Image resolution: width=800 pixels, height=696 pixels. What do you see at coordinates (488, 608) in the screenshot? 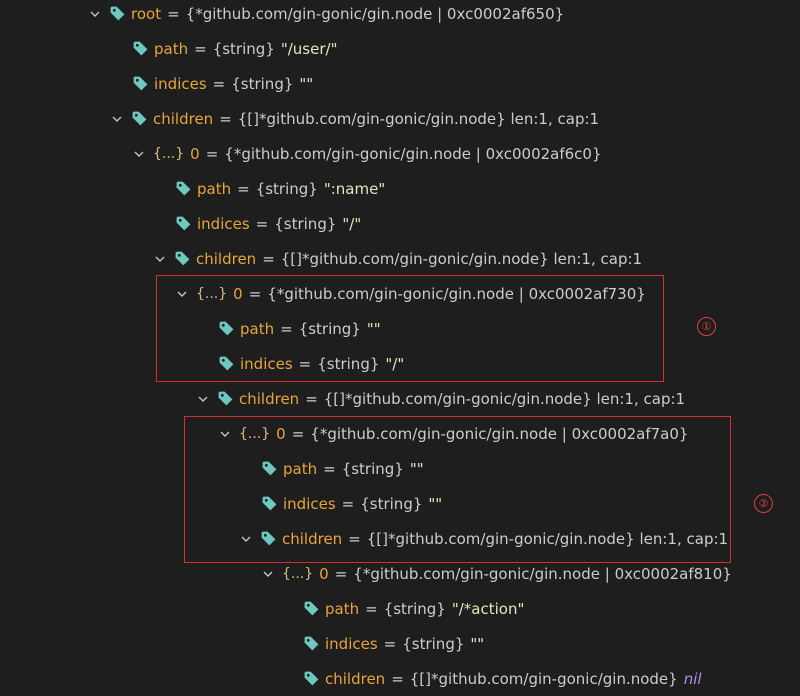
I see `var-value: "/*action"` at bounding box center [488, 608].